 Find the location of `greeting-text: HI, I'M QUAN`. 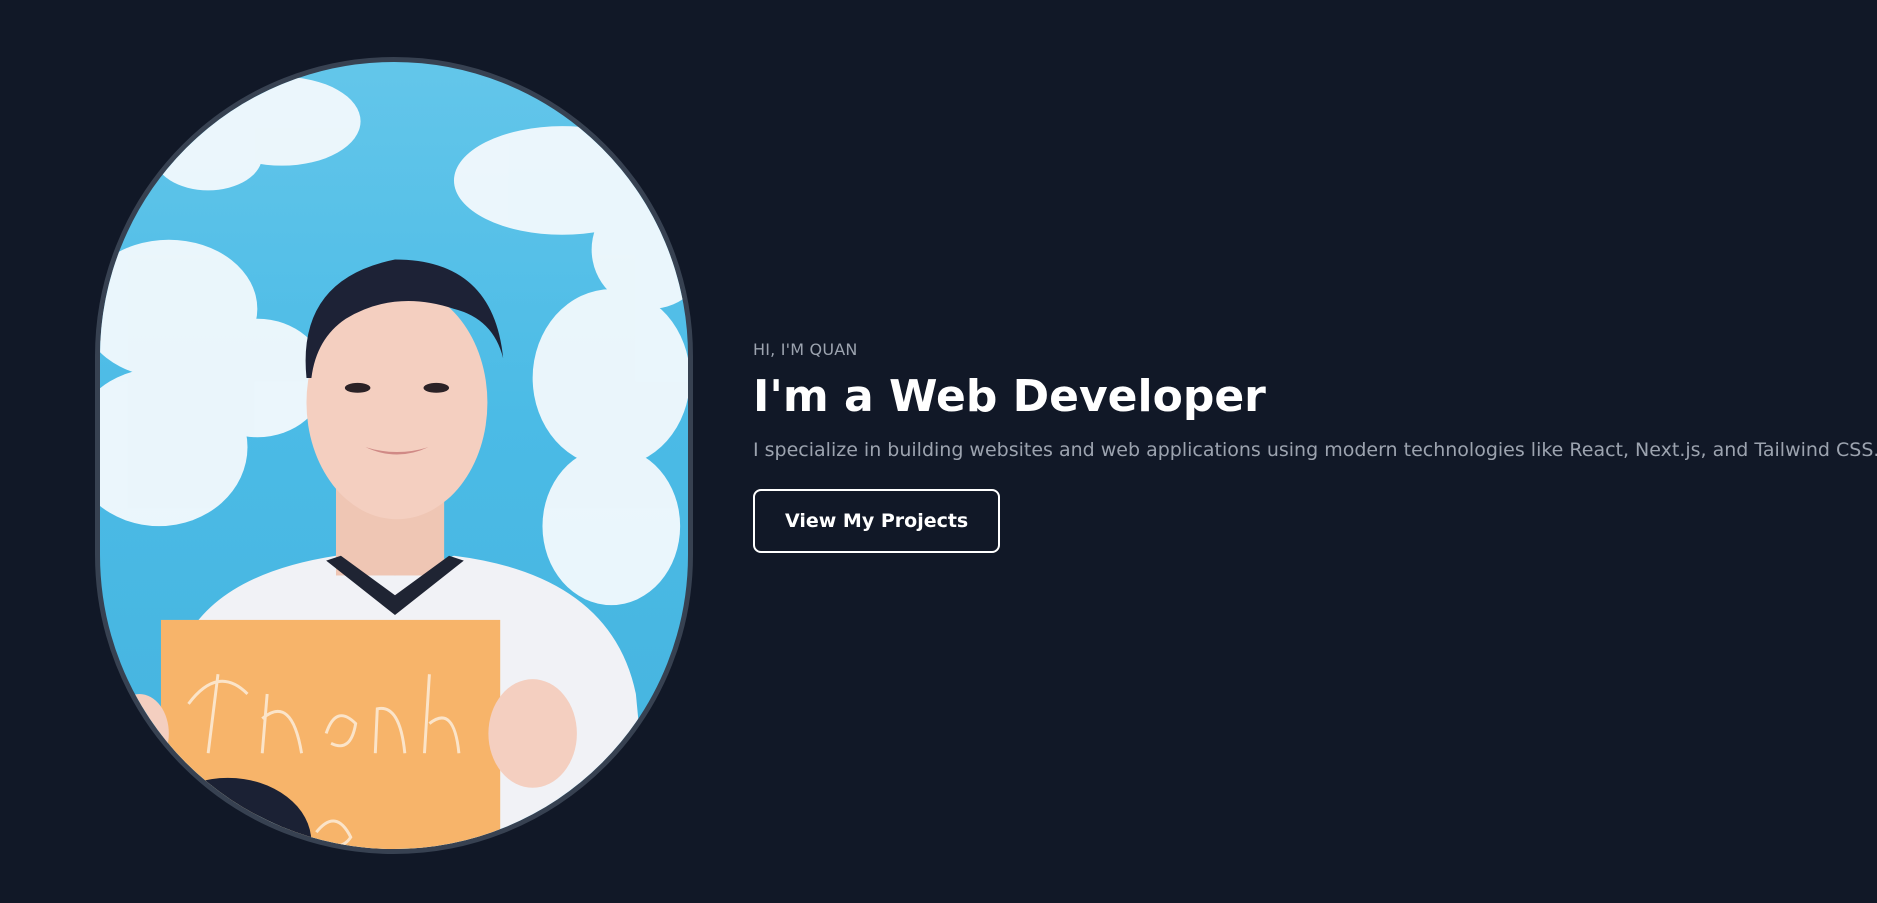

greeting-text: HI, I'M QUAN is located at coordinates (805, 349).